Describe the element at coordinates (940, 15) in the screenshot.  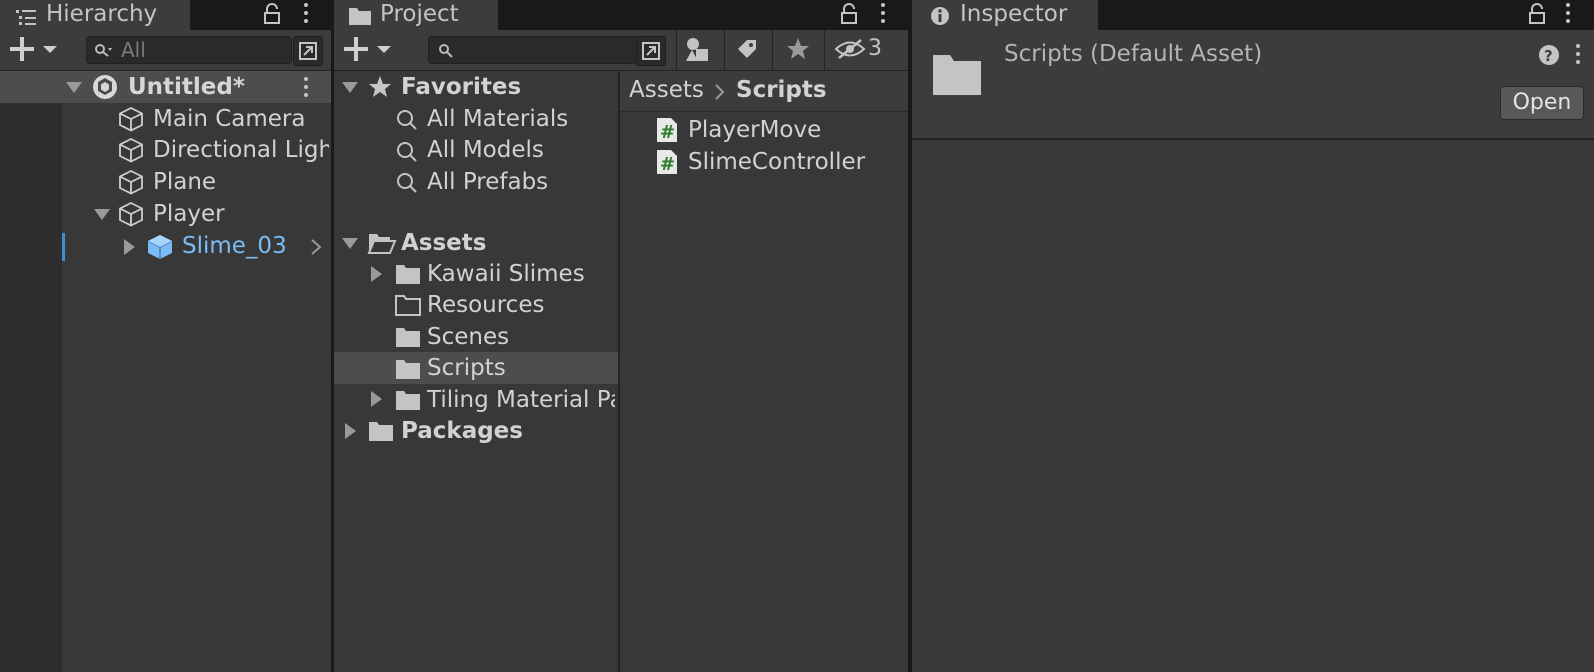
I see `info-icon` at that location.